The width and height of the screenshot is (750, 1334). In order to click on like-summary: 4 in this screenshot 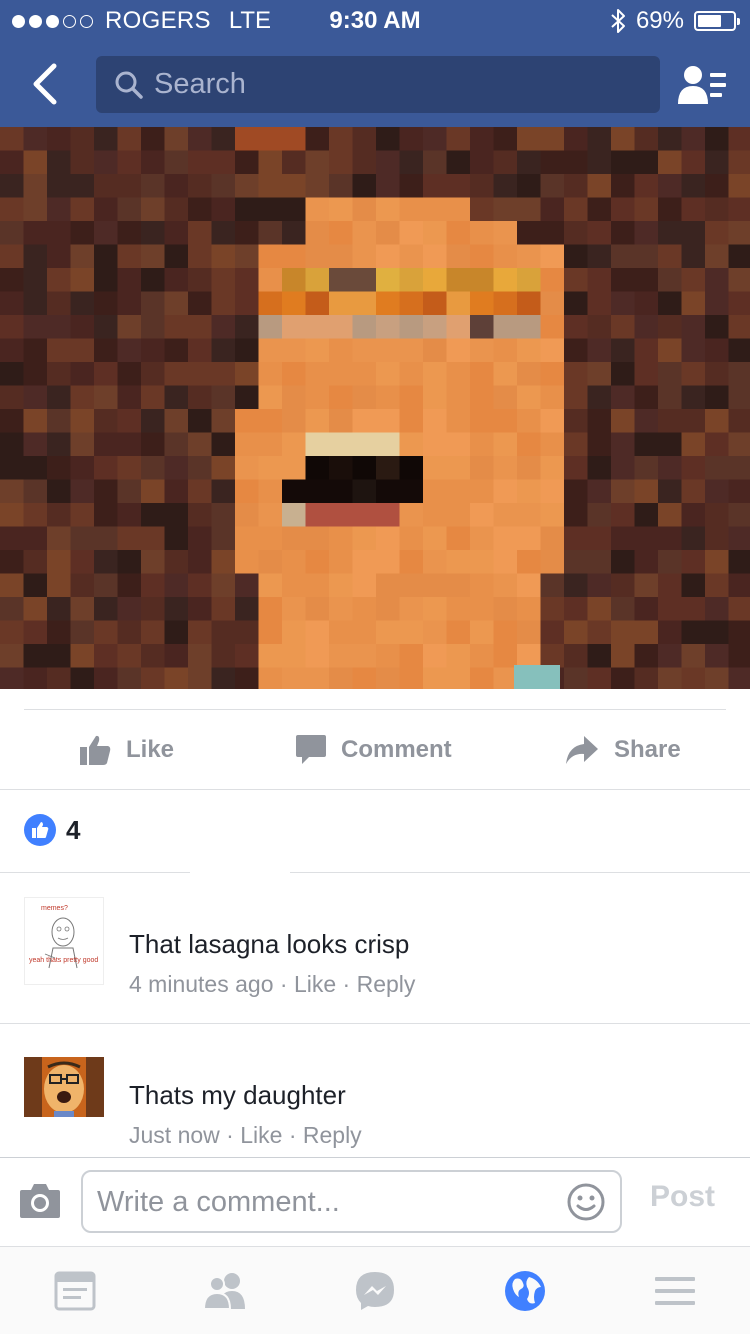, I will do `click(52, 830)`.